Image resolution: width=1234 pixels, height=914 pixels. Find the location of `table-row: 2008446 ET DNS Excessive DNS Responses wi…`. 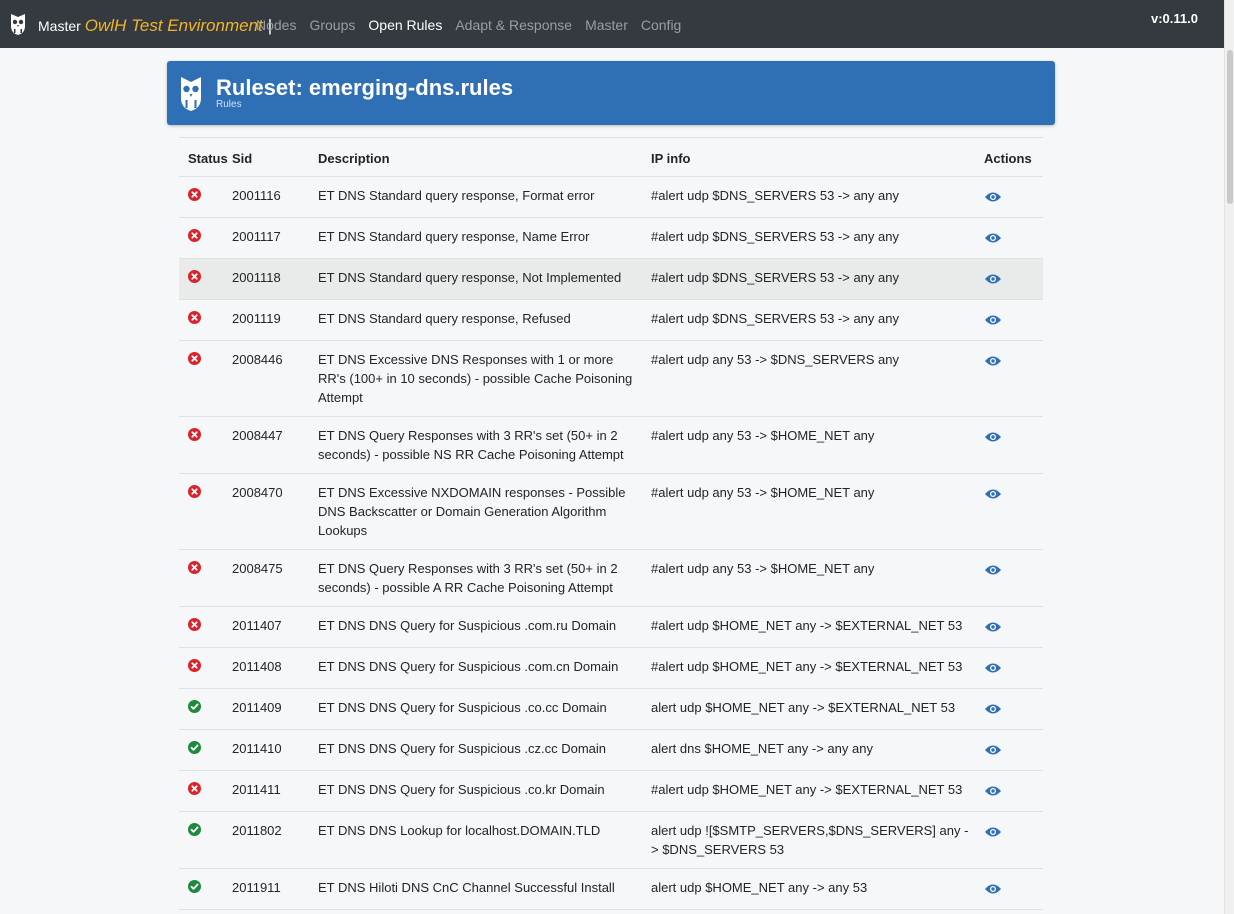

table-row: 2008446 ET DNS Excessive DNS Responses wi… is located at coordinates (611, 379).